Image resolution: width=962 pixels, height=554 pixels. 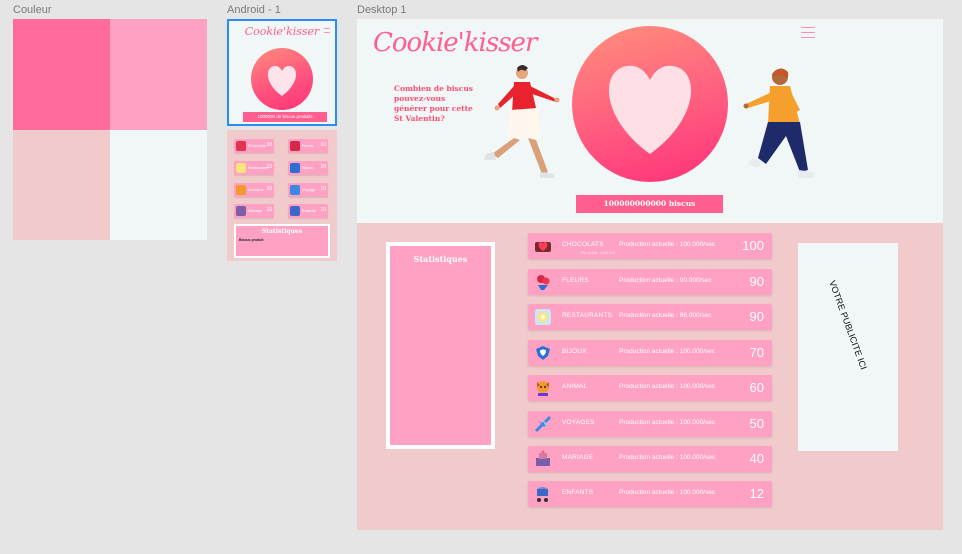 What do you see at coordinates (587, 315) in the screenshot?
I see `item-category: RESTAURANTS` at bounding box center [587, 315].